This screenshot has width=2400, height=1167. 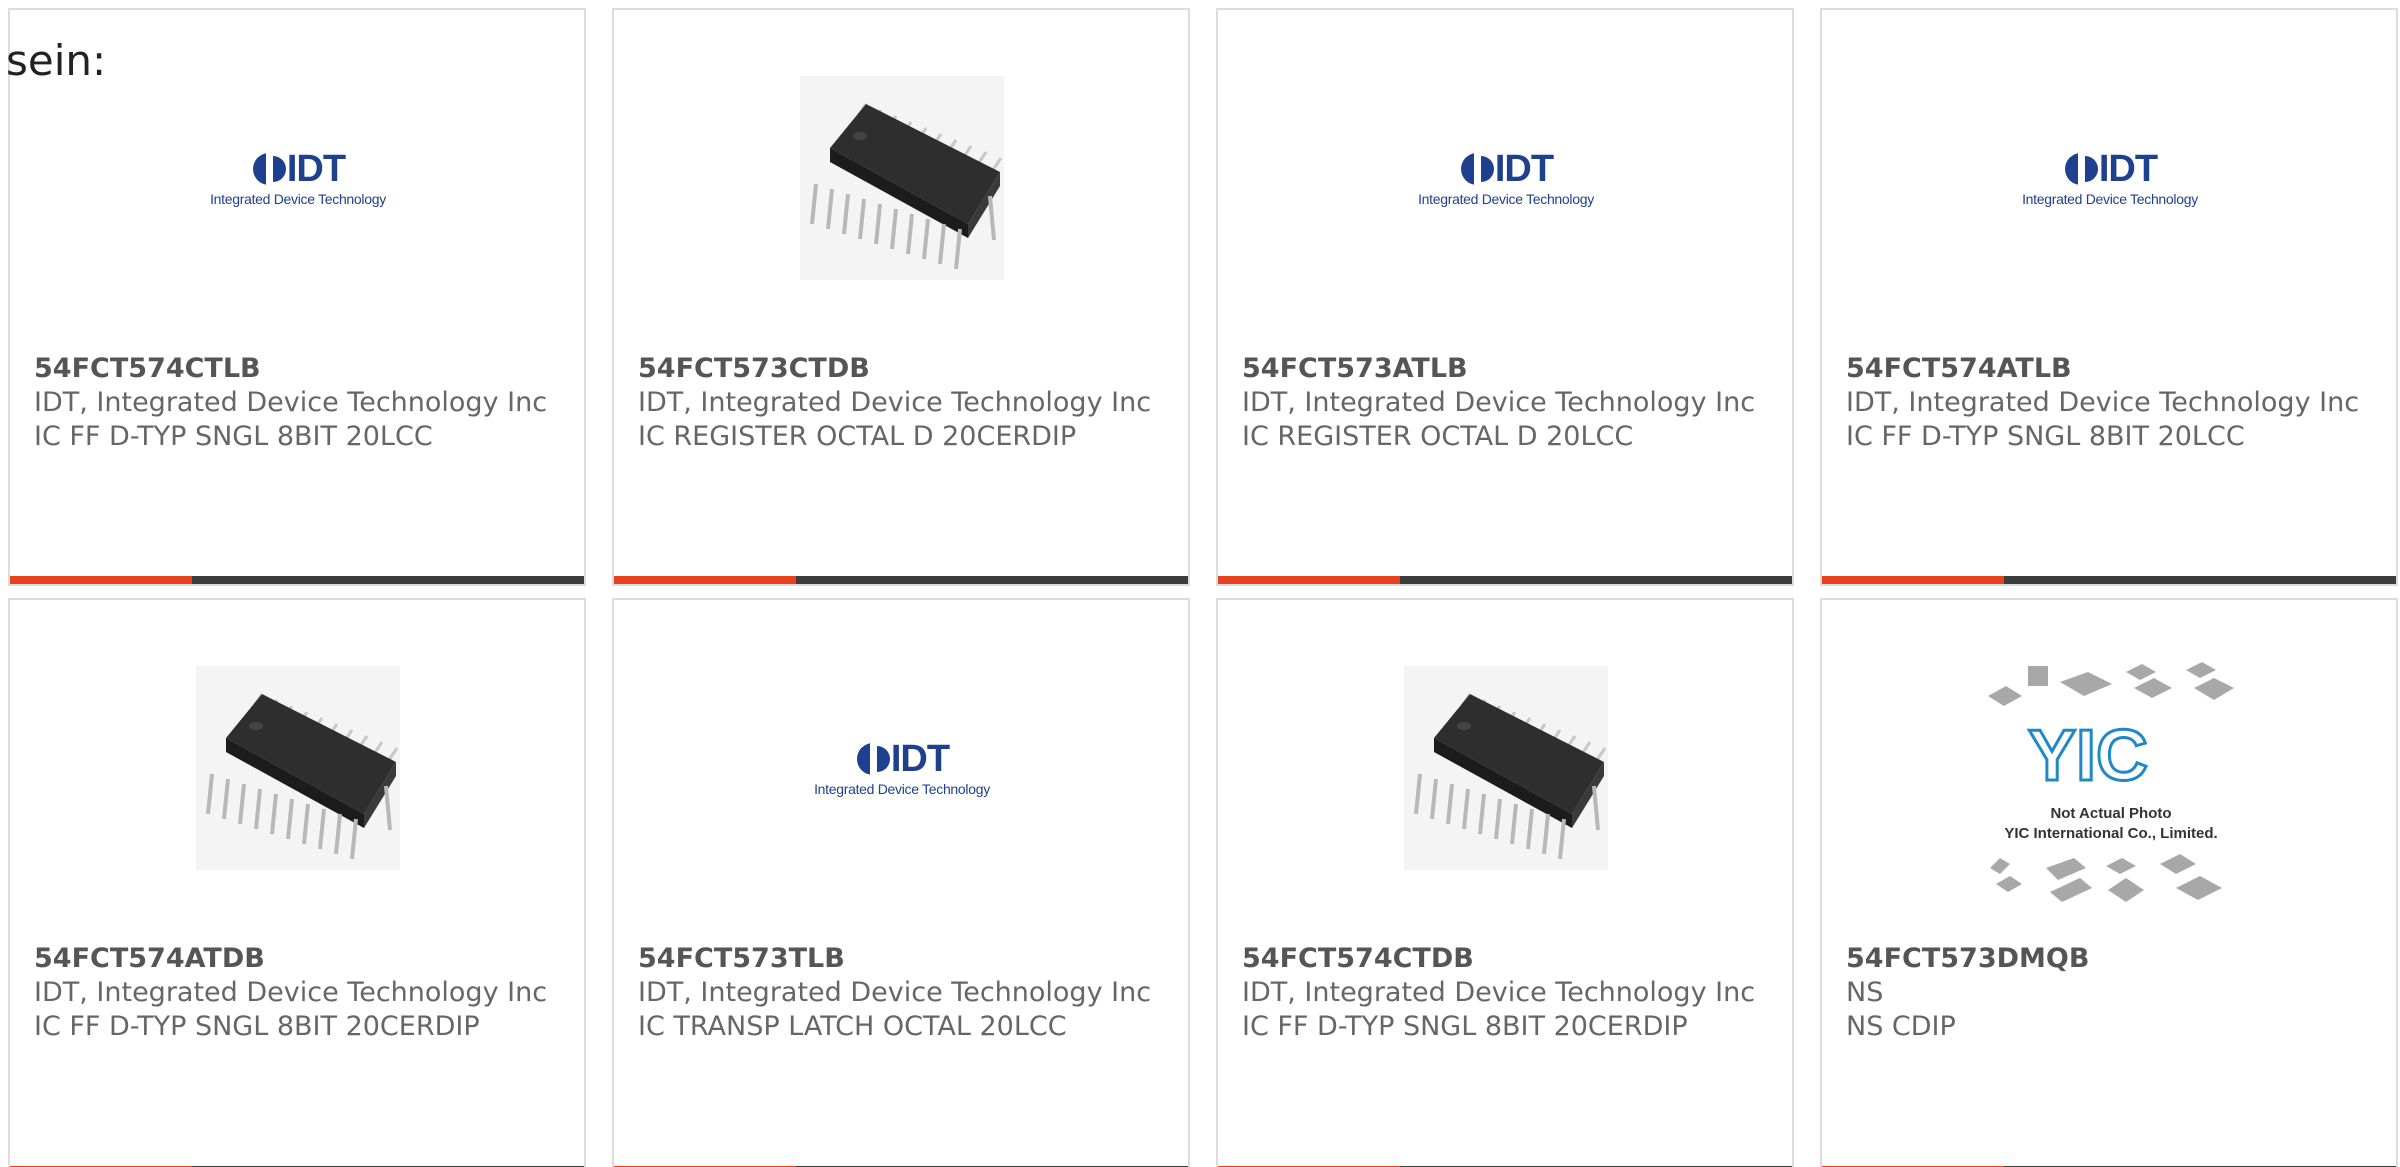 I want to click on manufacturer-name: NS, so click(x=1865, y=992).